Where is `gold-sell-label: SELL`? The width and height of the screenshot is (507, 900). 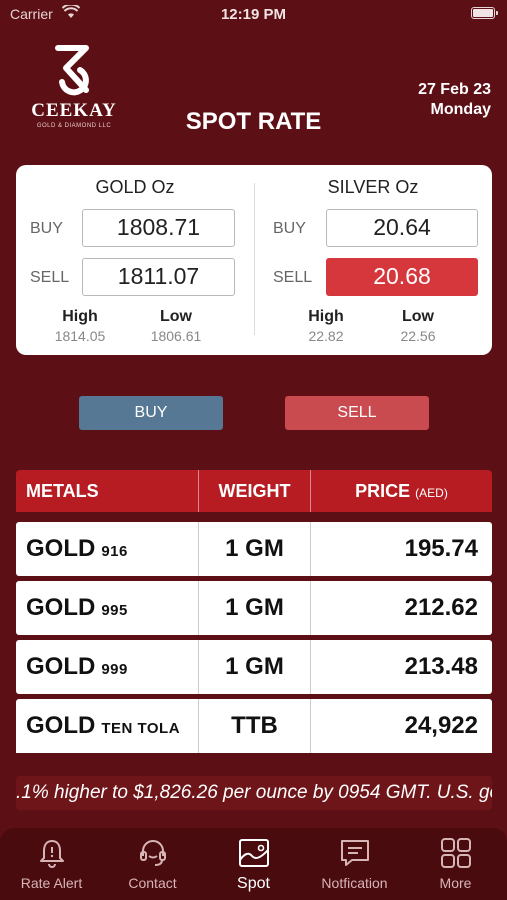
gold-sell-label: SELL is located at coordinates (50, 277).